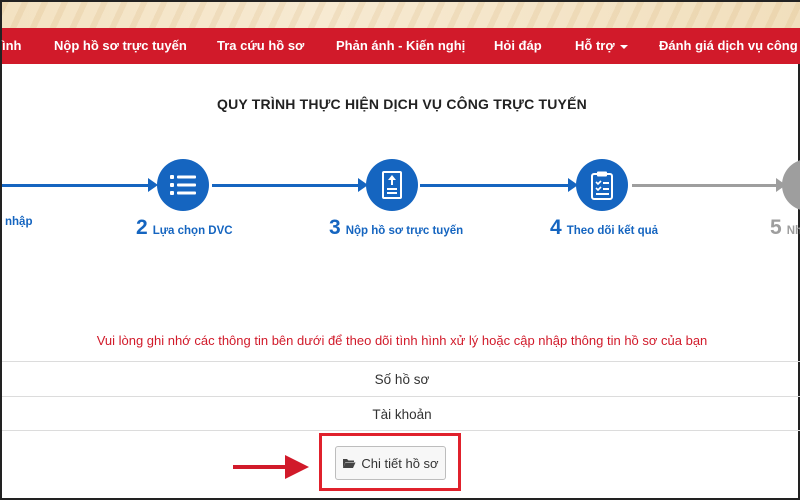 This screenshot has width=800, height=500. What do you see at coordinates (728, 46) in the screenshot?
I see `nav-item-evaluate: Đánh giá dịch vụ công` at bounding box center [728, 46].